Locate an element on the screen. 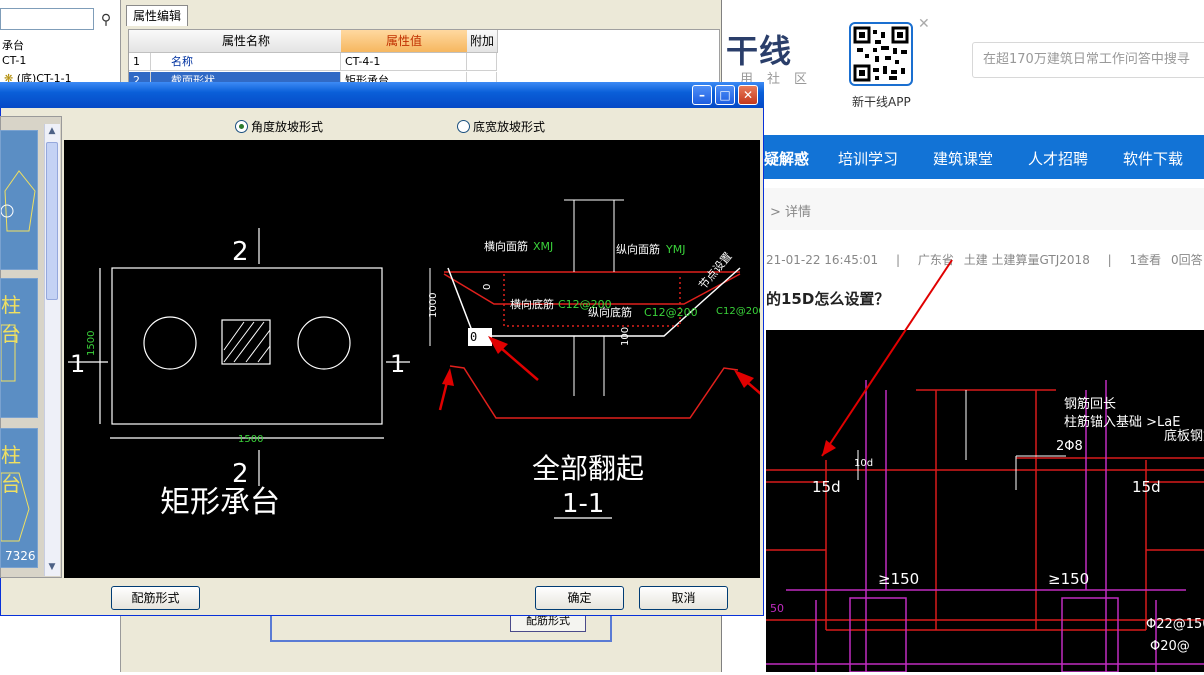 This screenshot has height=675, width=1204. qr-app-label: 新干线APP is located at coordinates (881, 102).